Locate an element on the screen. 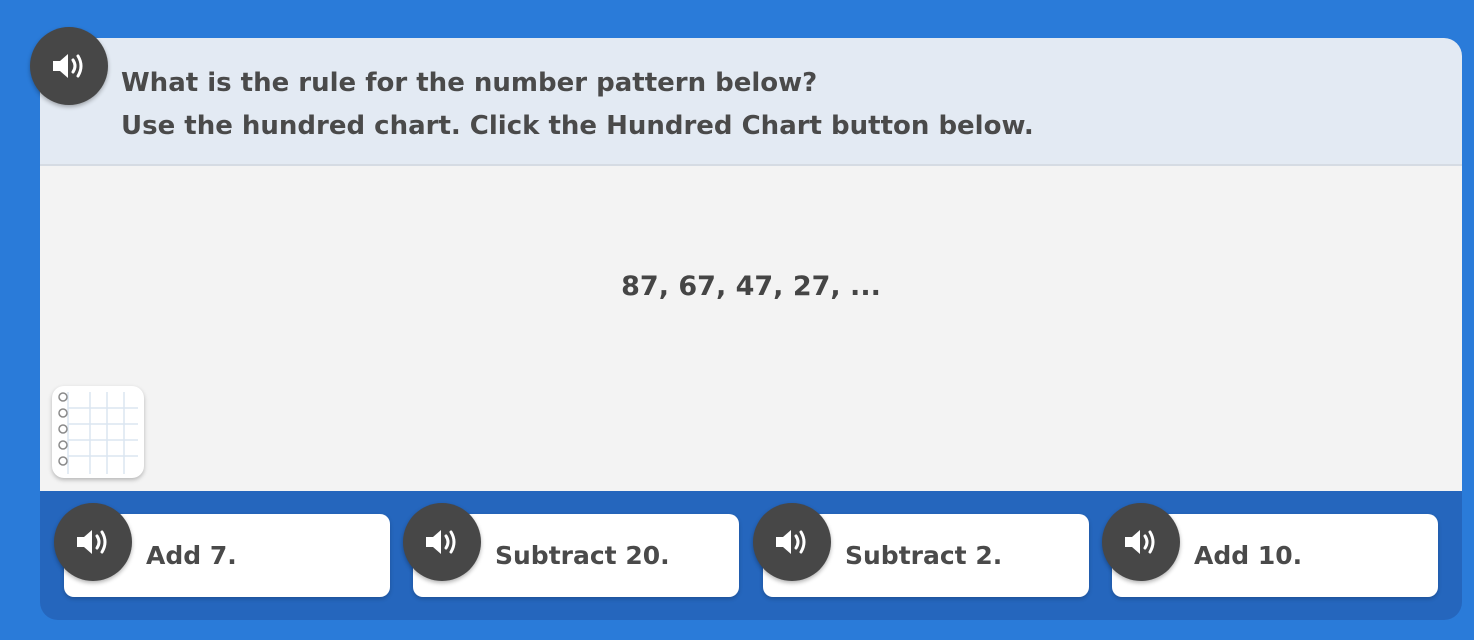 Image resolution: width=1474 pixels, height=640 pixels. hundred-chart-icon is located at coordinates (98, 433).